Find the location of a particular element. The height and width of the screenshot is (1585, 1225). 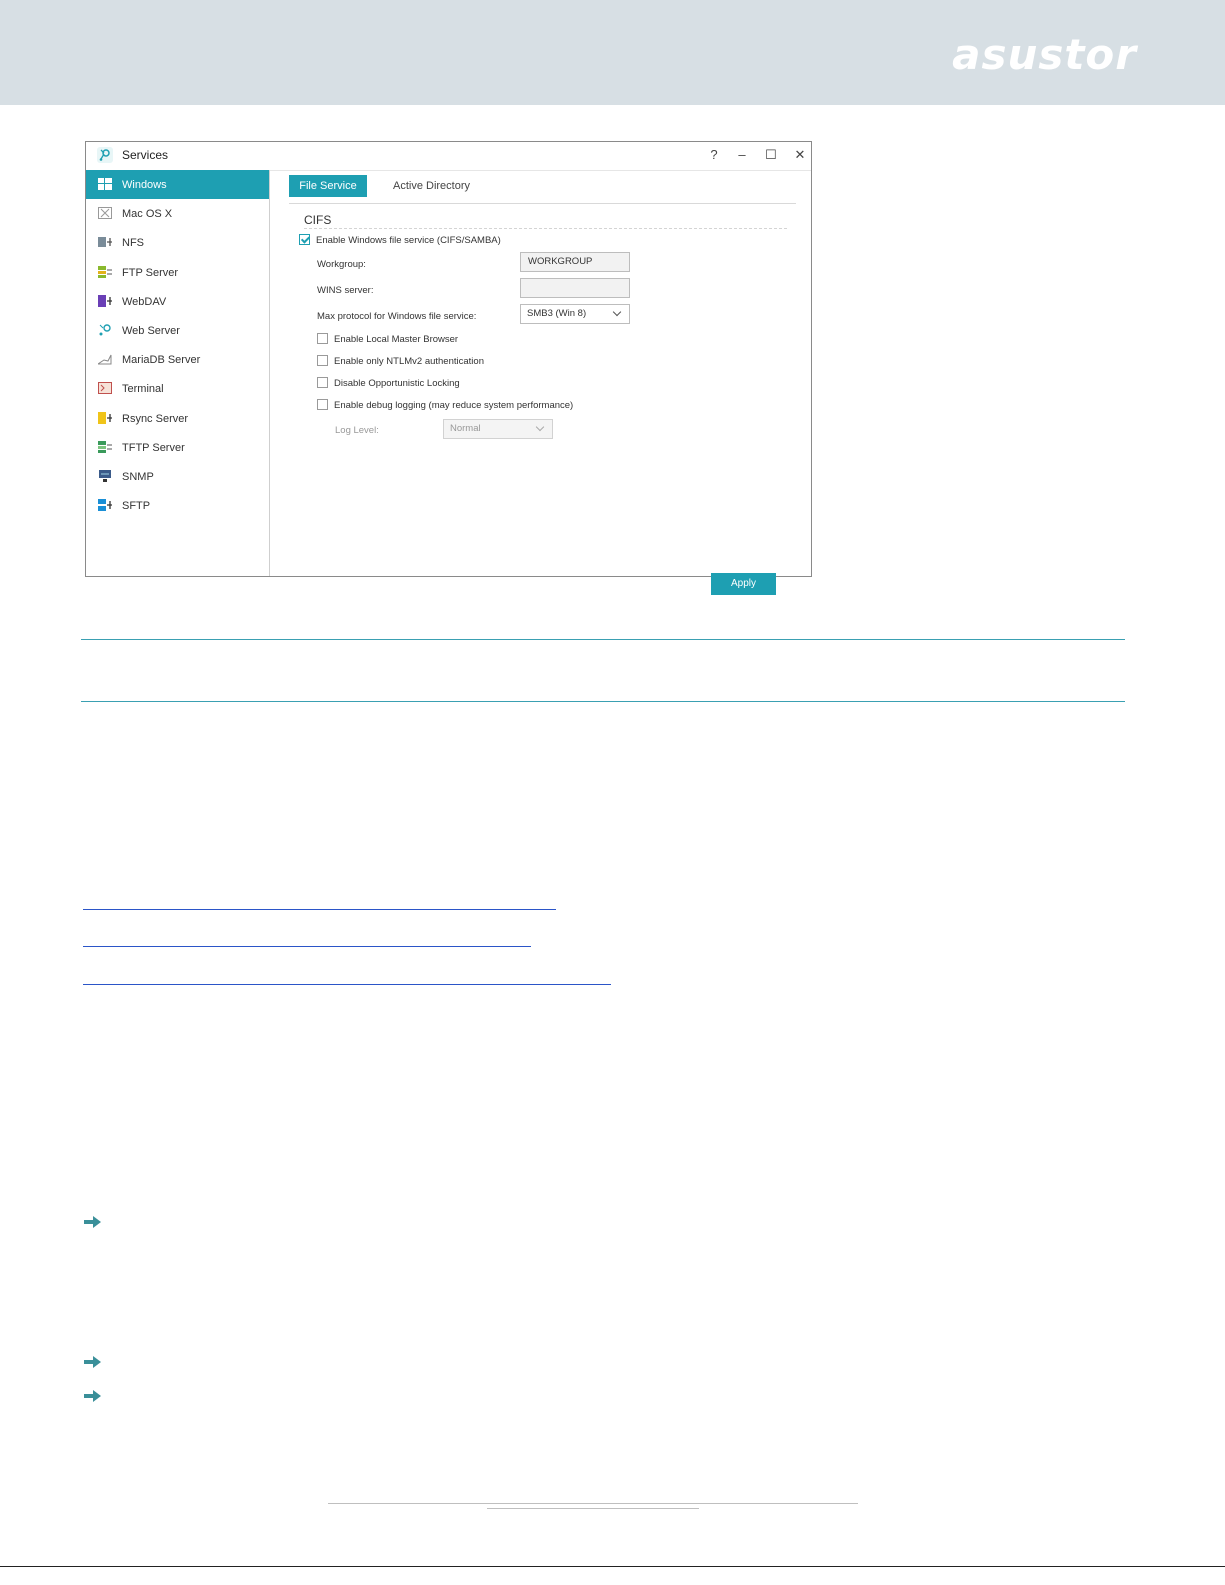

sidebar-item-mariadb: MariaDB Server is located at coordinates (177, 359).